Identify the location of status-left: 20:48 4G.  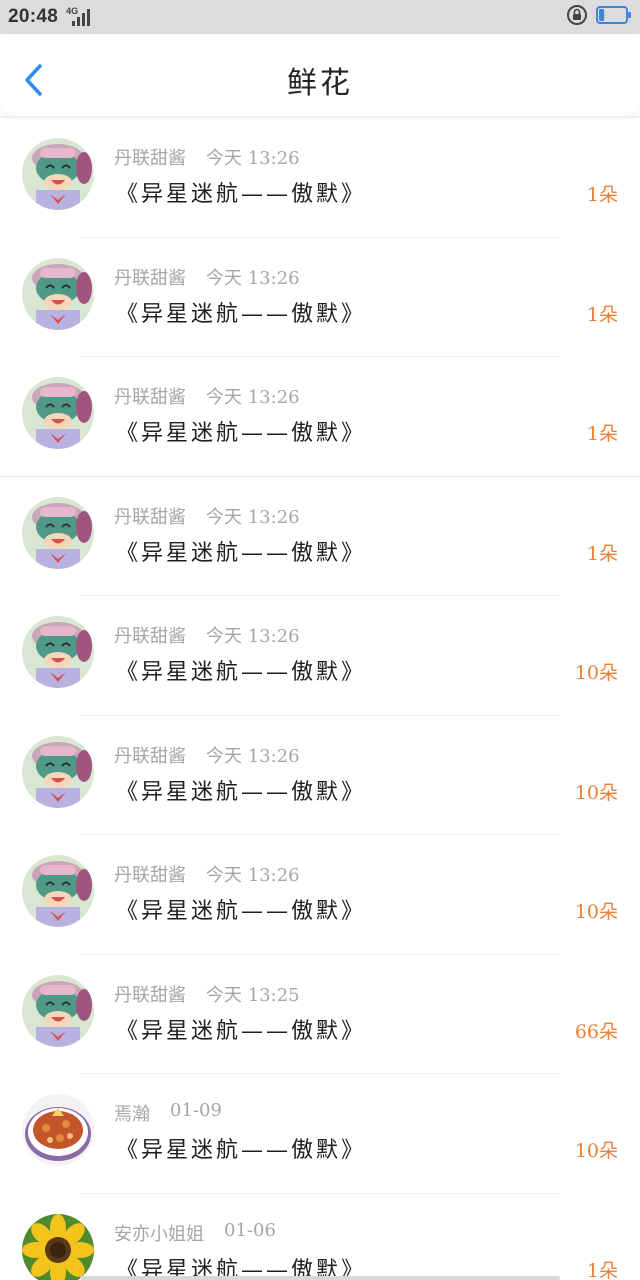
(50, 17).